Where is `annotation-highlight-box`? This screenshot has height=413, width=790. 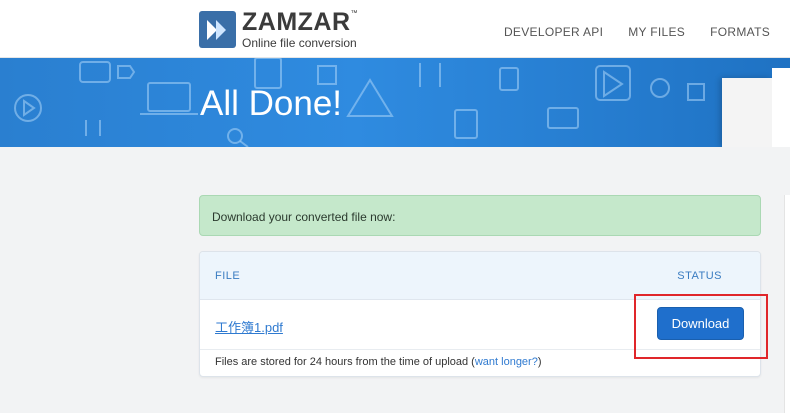
annotation-highlight-box is located at coordinates (701, 326).